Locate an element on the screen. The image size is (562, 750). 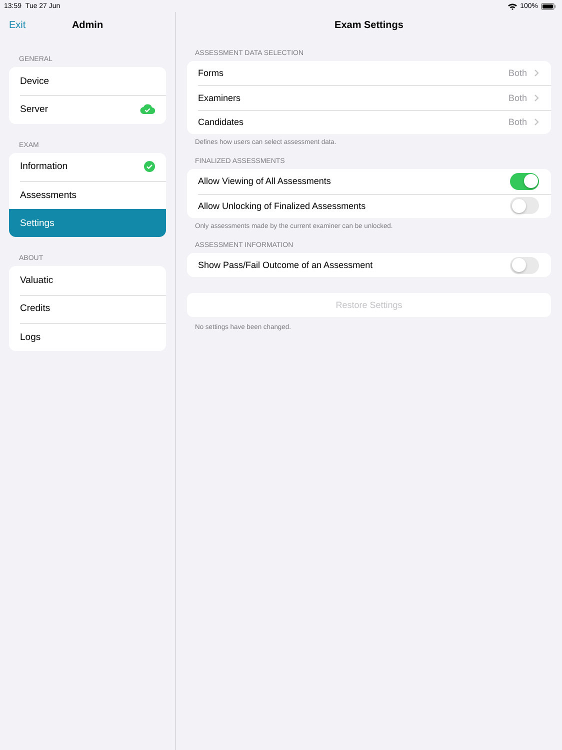
row-label: Forms is located at coordinates (211, 73).